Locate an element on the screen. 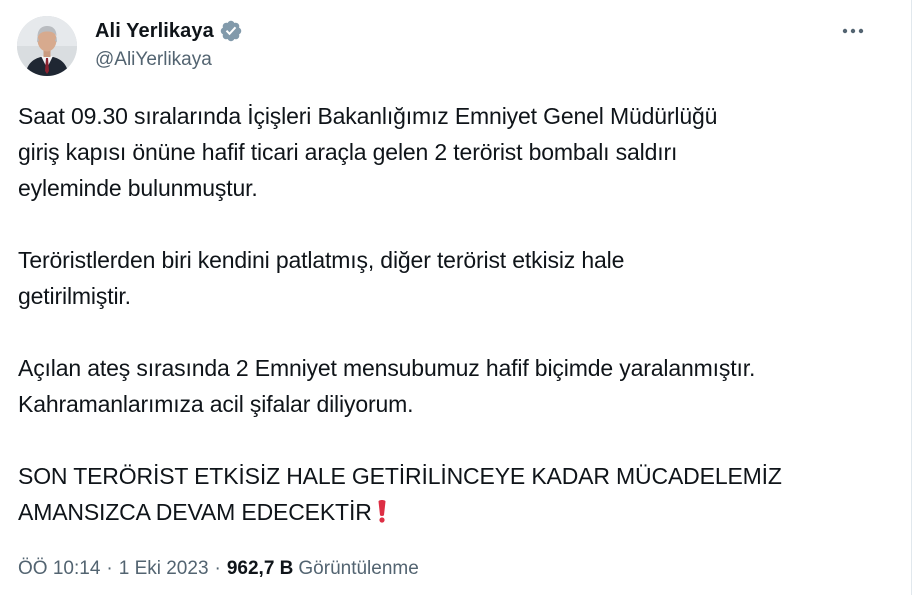  tweet-line: eyleminde bulunmuştur. is located at coordinates (138, 188).